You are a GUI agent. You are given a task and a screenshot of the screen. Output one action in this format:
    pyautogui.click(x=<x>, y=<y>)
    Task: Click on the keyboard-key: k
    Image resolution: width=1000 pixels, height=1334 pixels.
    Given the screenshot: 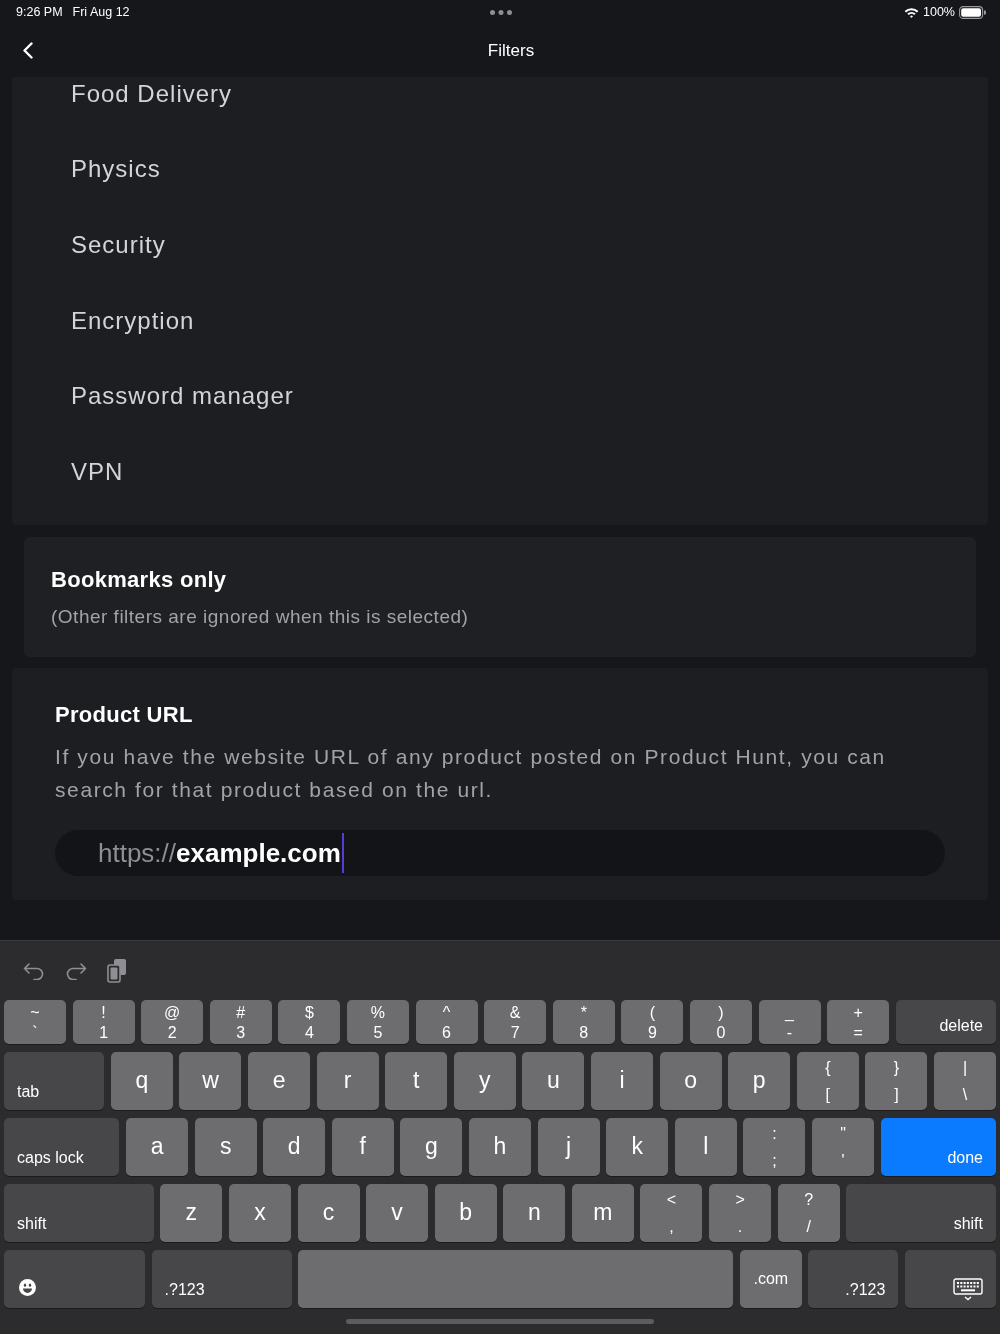 What is the action you would take?
    pyautogui.click(x=637, y=1146)
    